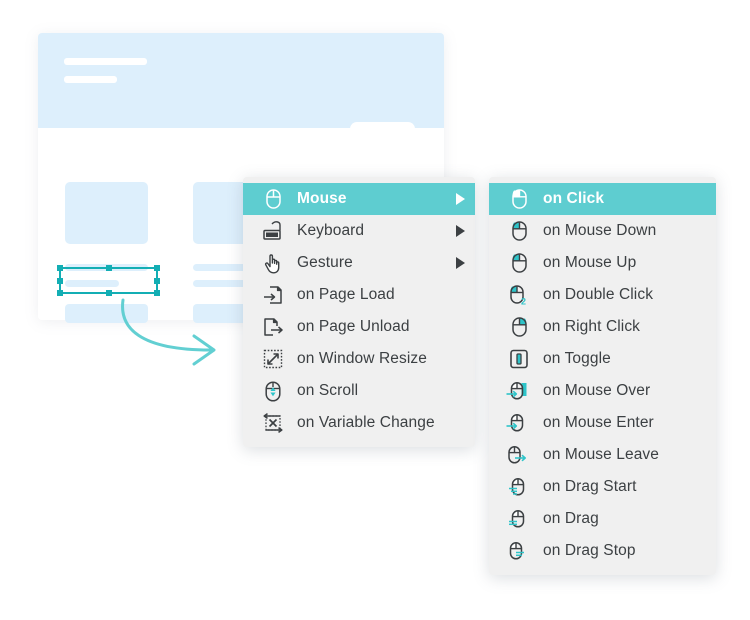 Image resolution: width=750 pixels, height=620 pixels. I want to click on menu-item-on-mouse-enter: on Mouse Enter, so click(602, 423).